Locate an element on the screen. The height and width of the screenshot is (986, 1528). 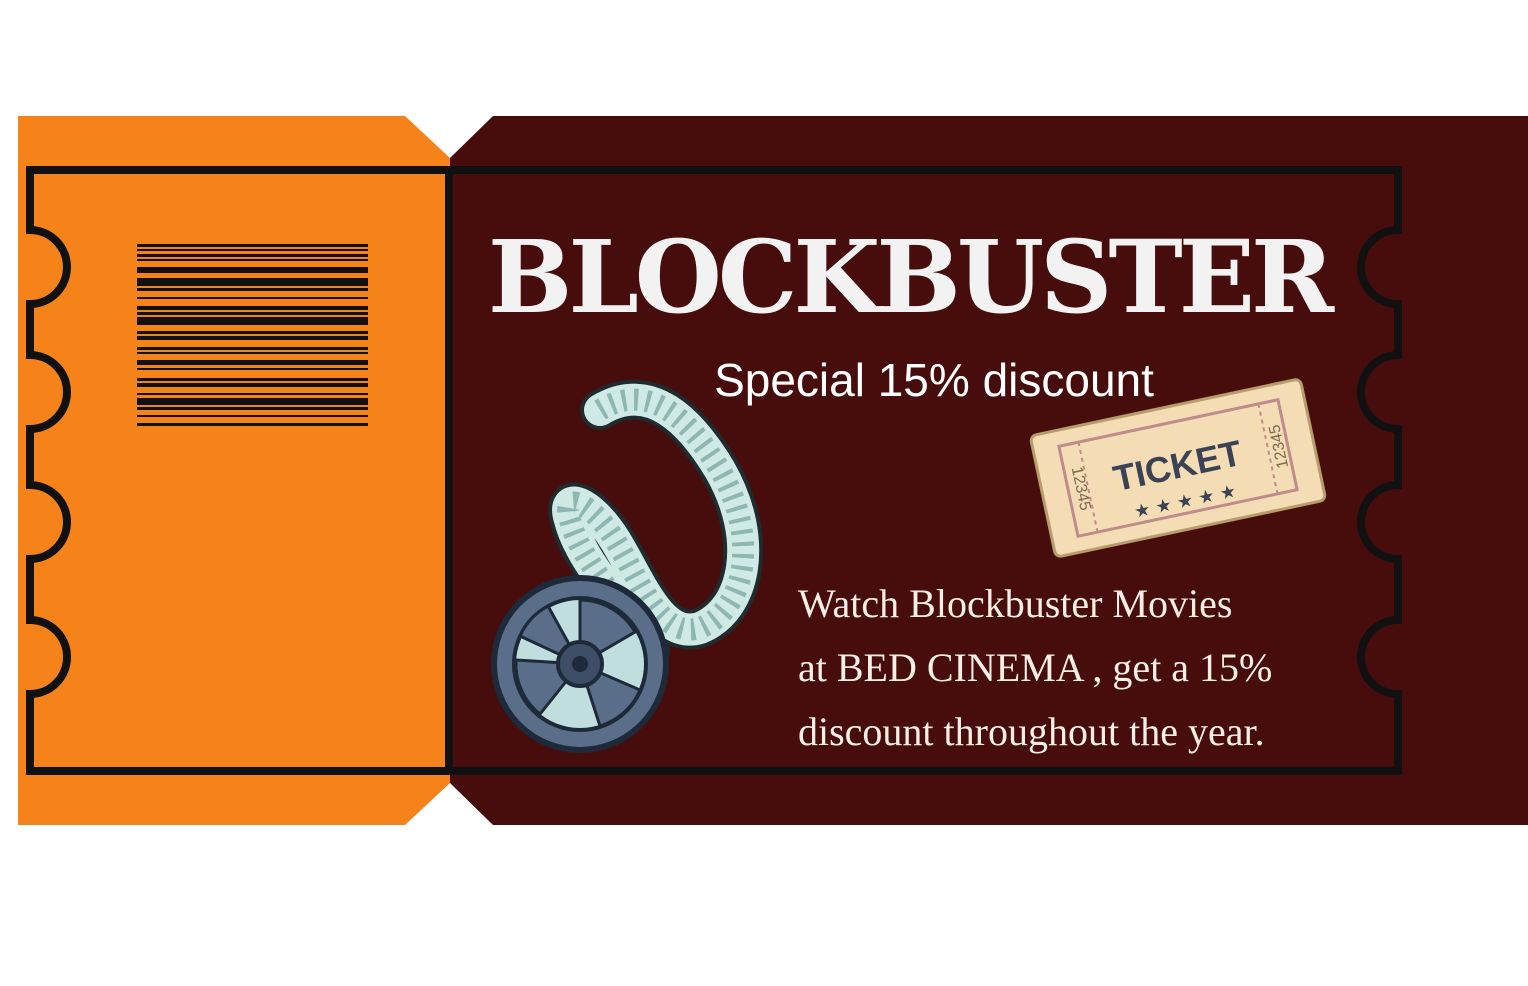
discount-subline: Special 15% discount is located at coordinates (934, 380).